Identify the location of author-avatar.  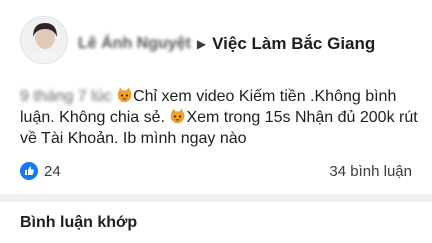
(44, 40).